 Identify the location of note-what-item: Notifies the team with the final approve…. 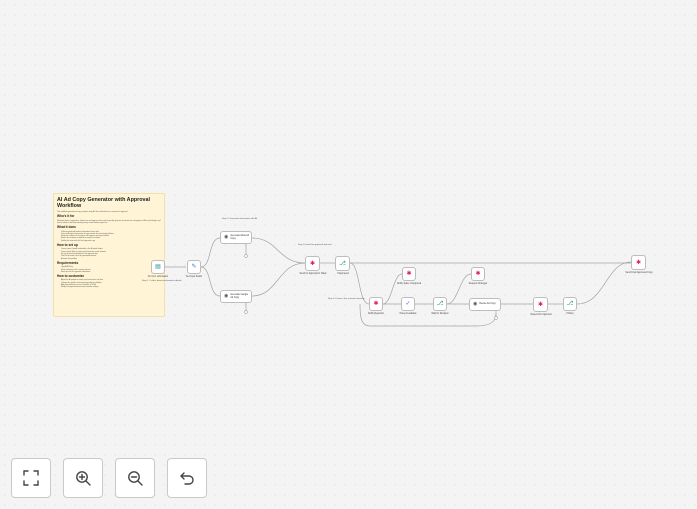
(111, 241).